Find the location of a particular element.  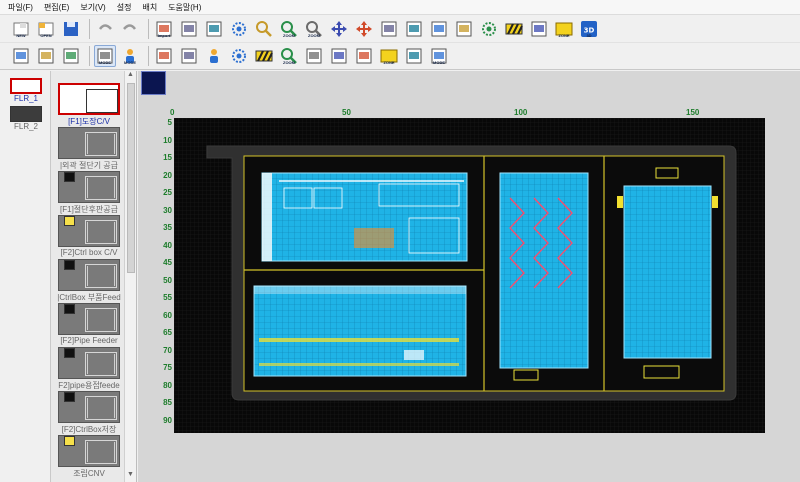

floor-item: FLR_1 is located at coordinates (26, 90).